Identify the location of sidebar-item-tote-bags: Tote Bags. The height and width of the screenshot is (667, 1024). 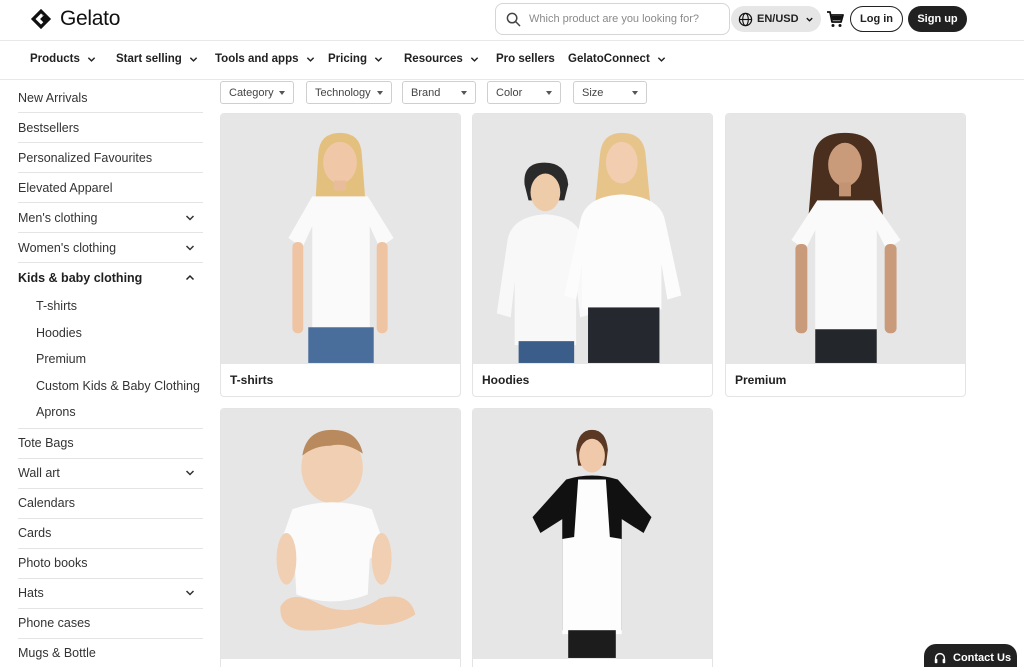
(110, 444).